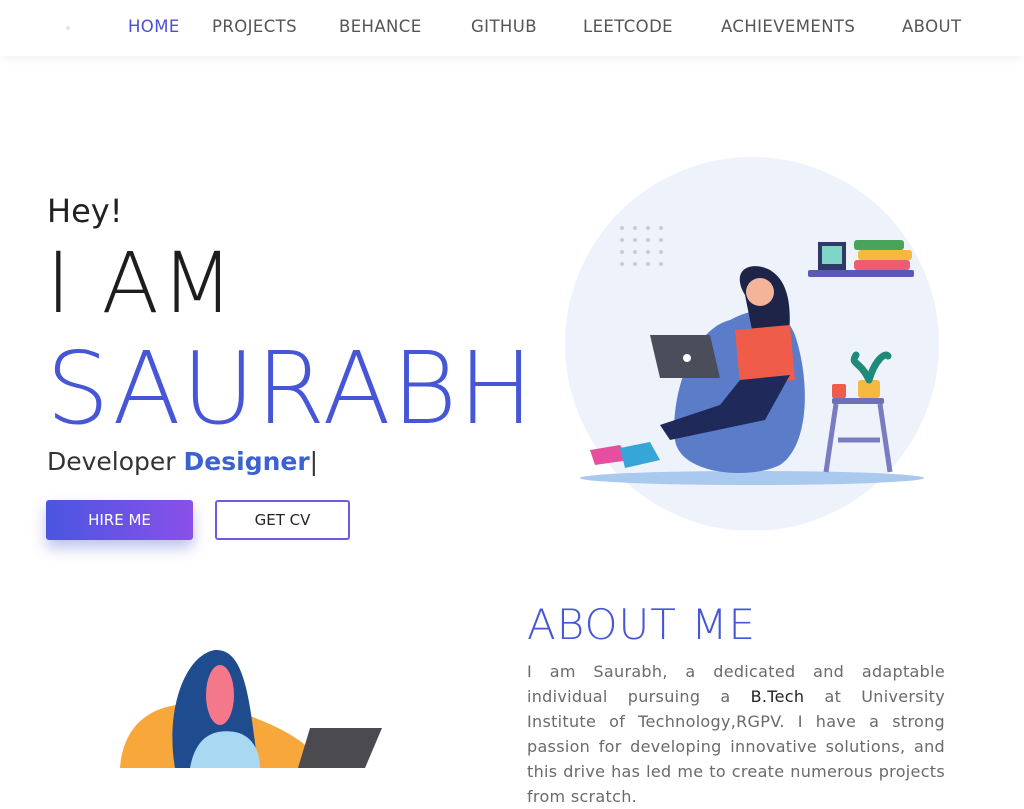 The image size is (1024, 809). Describe the element at coordinates (220, 695) in the screenshot. I see `about-face` at that location.